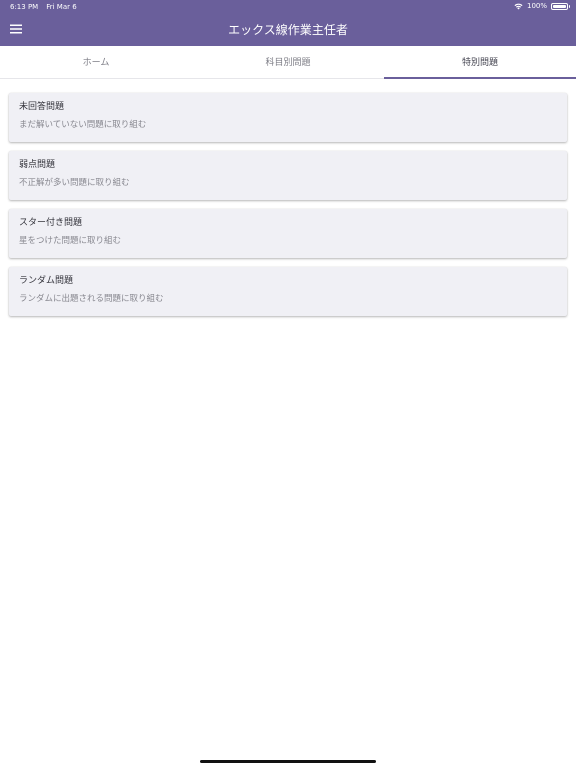 This screenshot has width=576, height=768. What do you see at coordinates (288, 30) in the screenshot?
I see `page-title: エックス線作業主任者` at bounding box center [288, 30].